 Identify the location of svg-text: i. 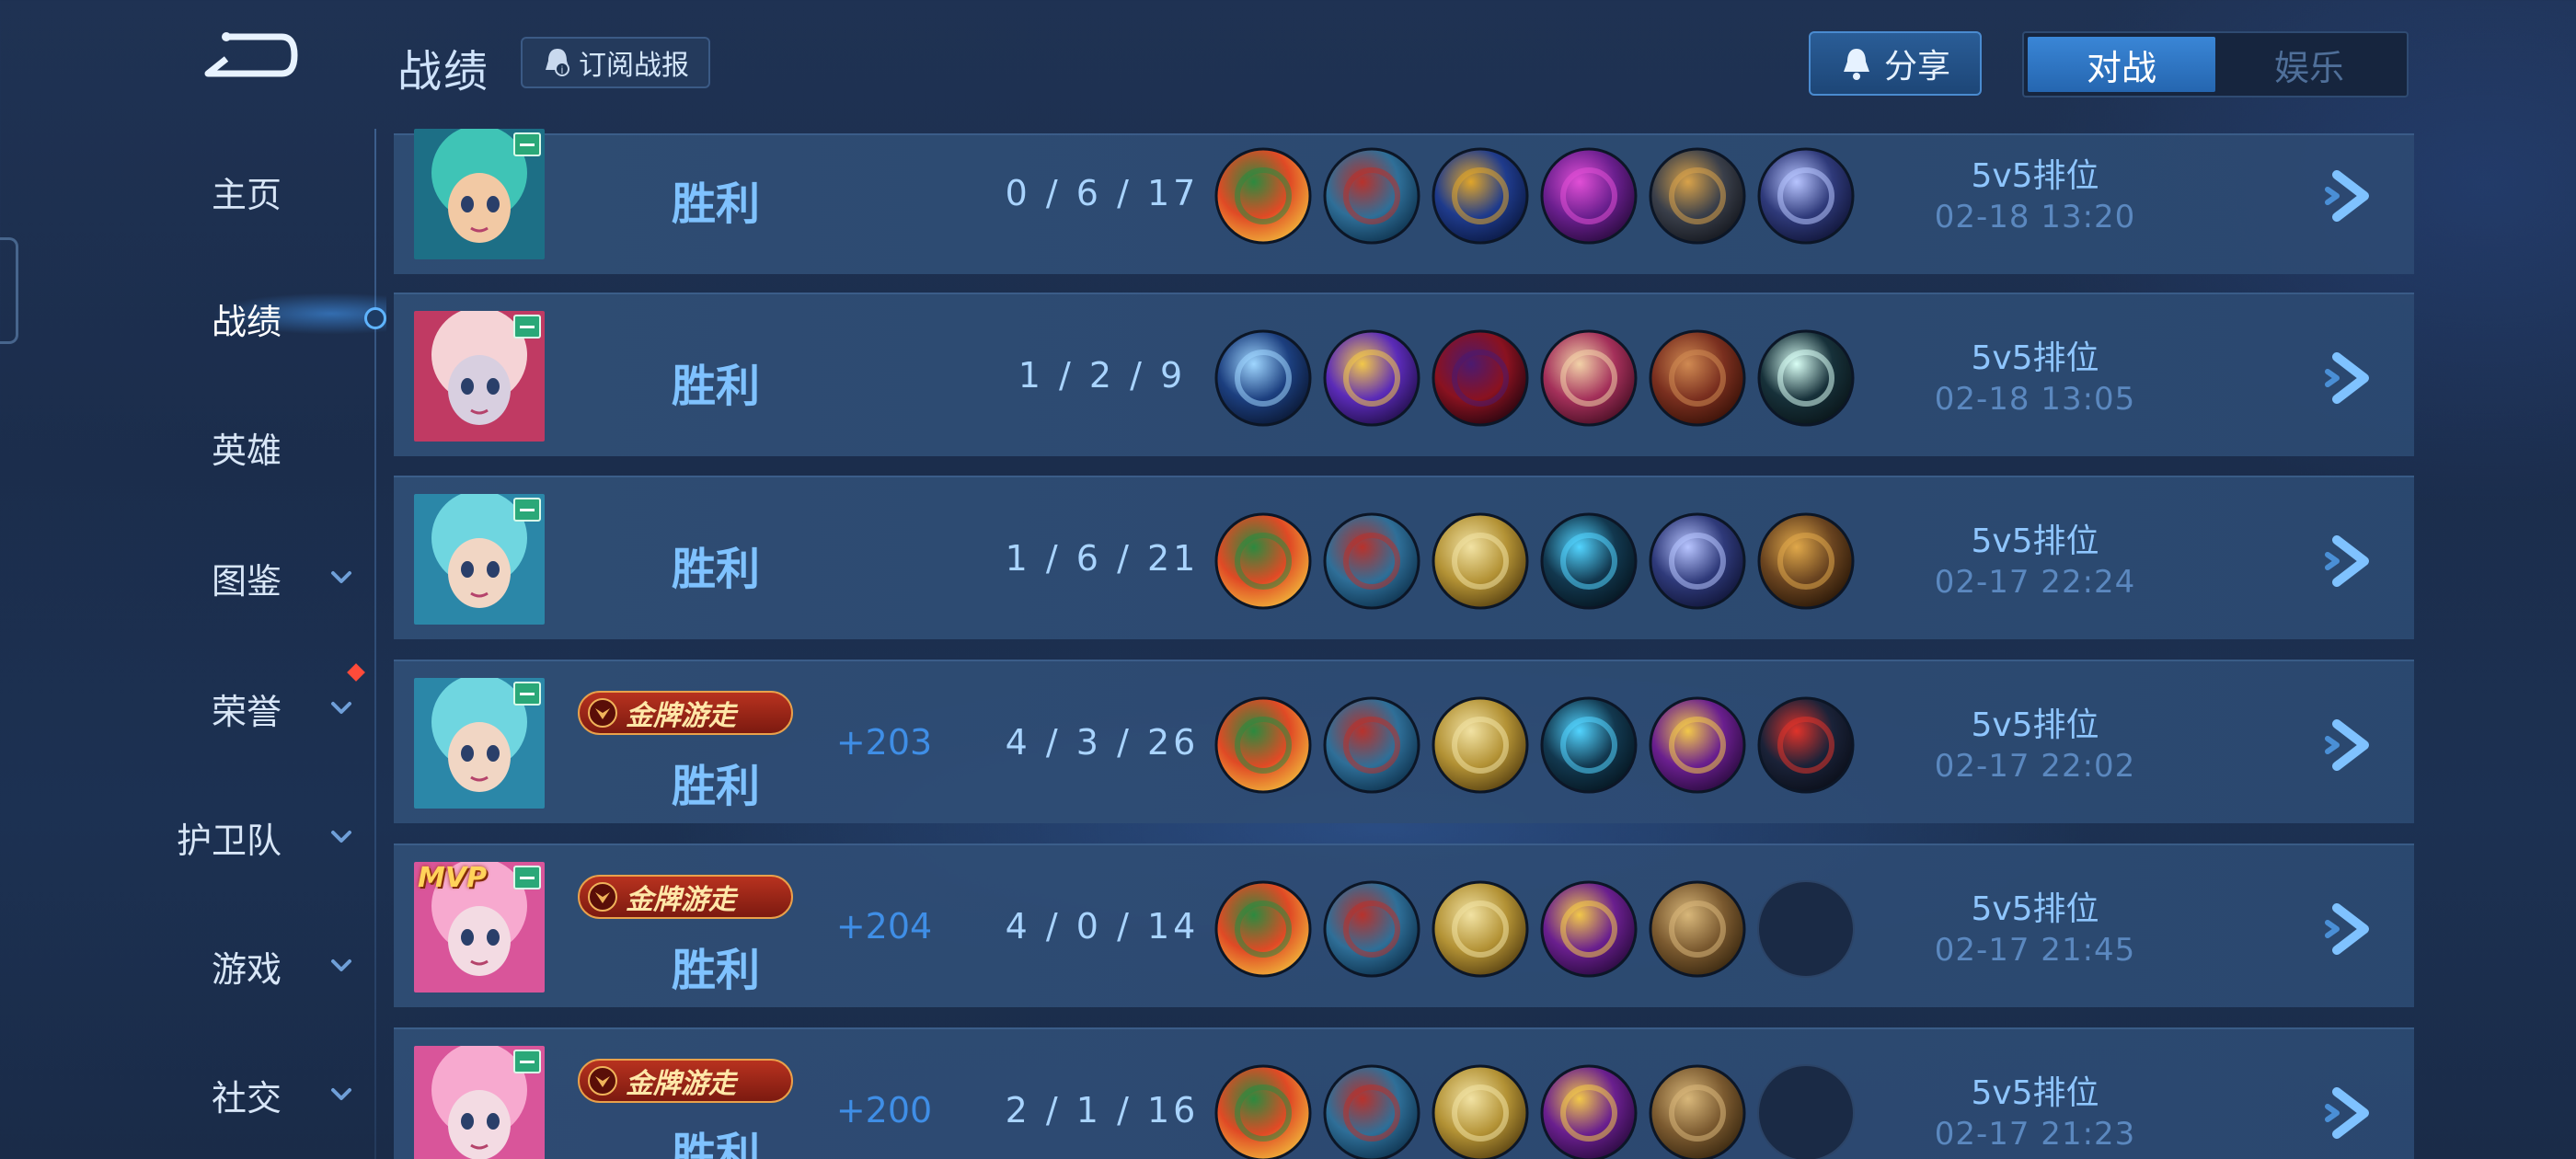
(562, 69).